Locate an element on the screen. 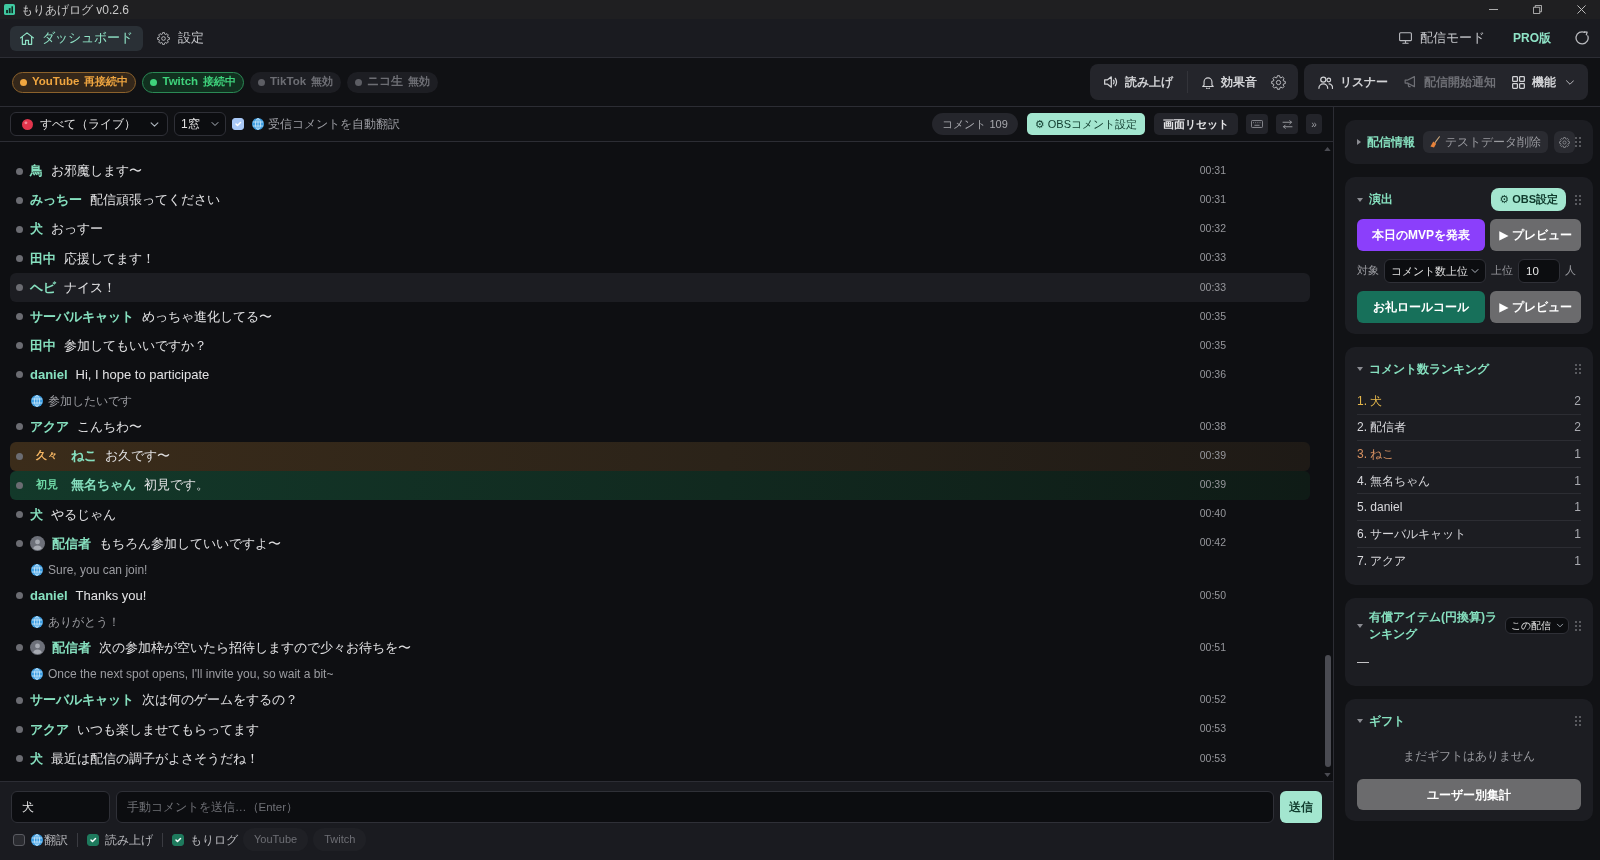  chat-message: 久々 ねこ お久です〜 00:39 is located at coordinates (660, 456).